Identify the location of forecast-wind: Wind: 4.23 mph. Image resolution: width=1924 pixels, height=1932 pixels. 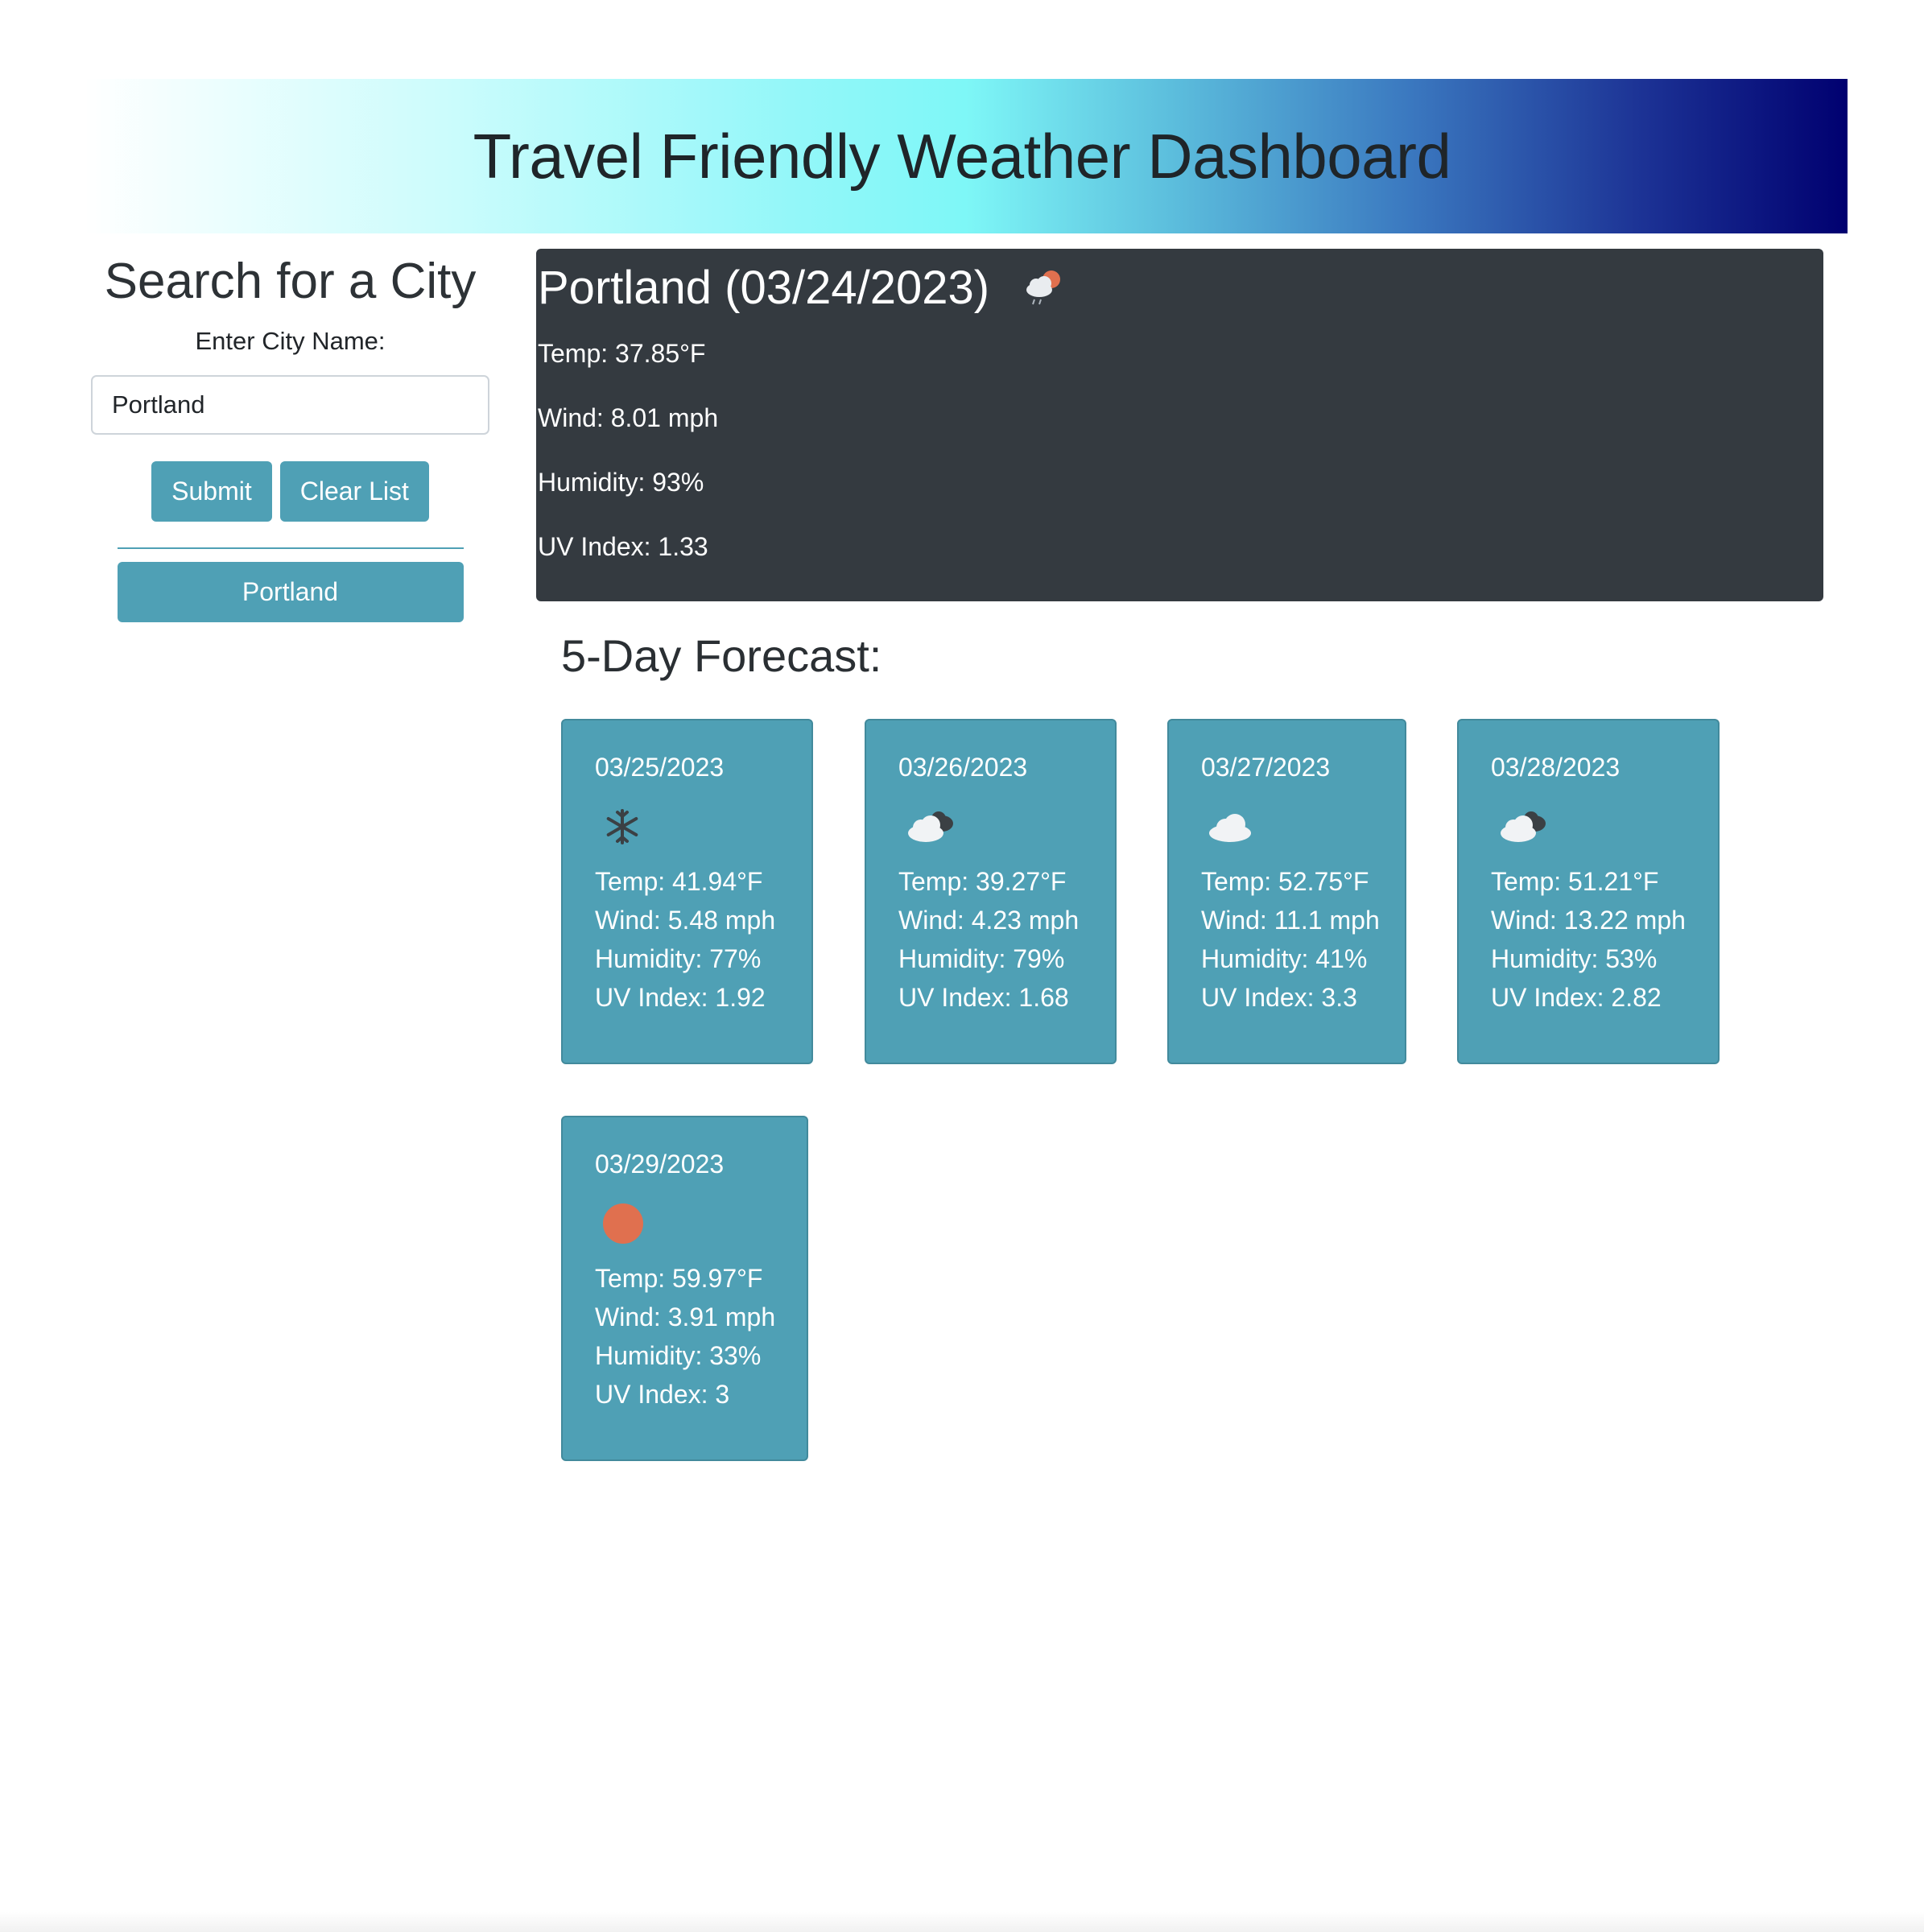
(989, 920).